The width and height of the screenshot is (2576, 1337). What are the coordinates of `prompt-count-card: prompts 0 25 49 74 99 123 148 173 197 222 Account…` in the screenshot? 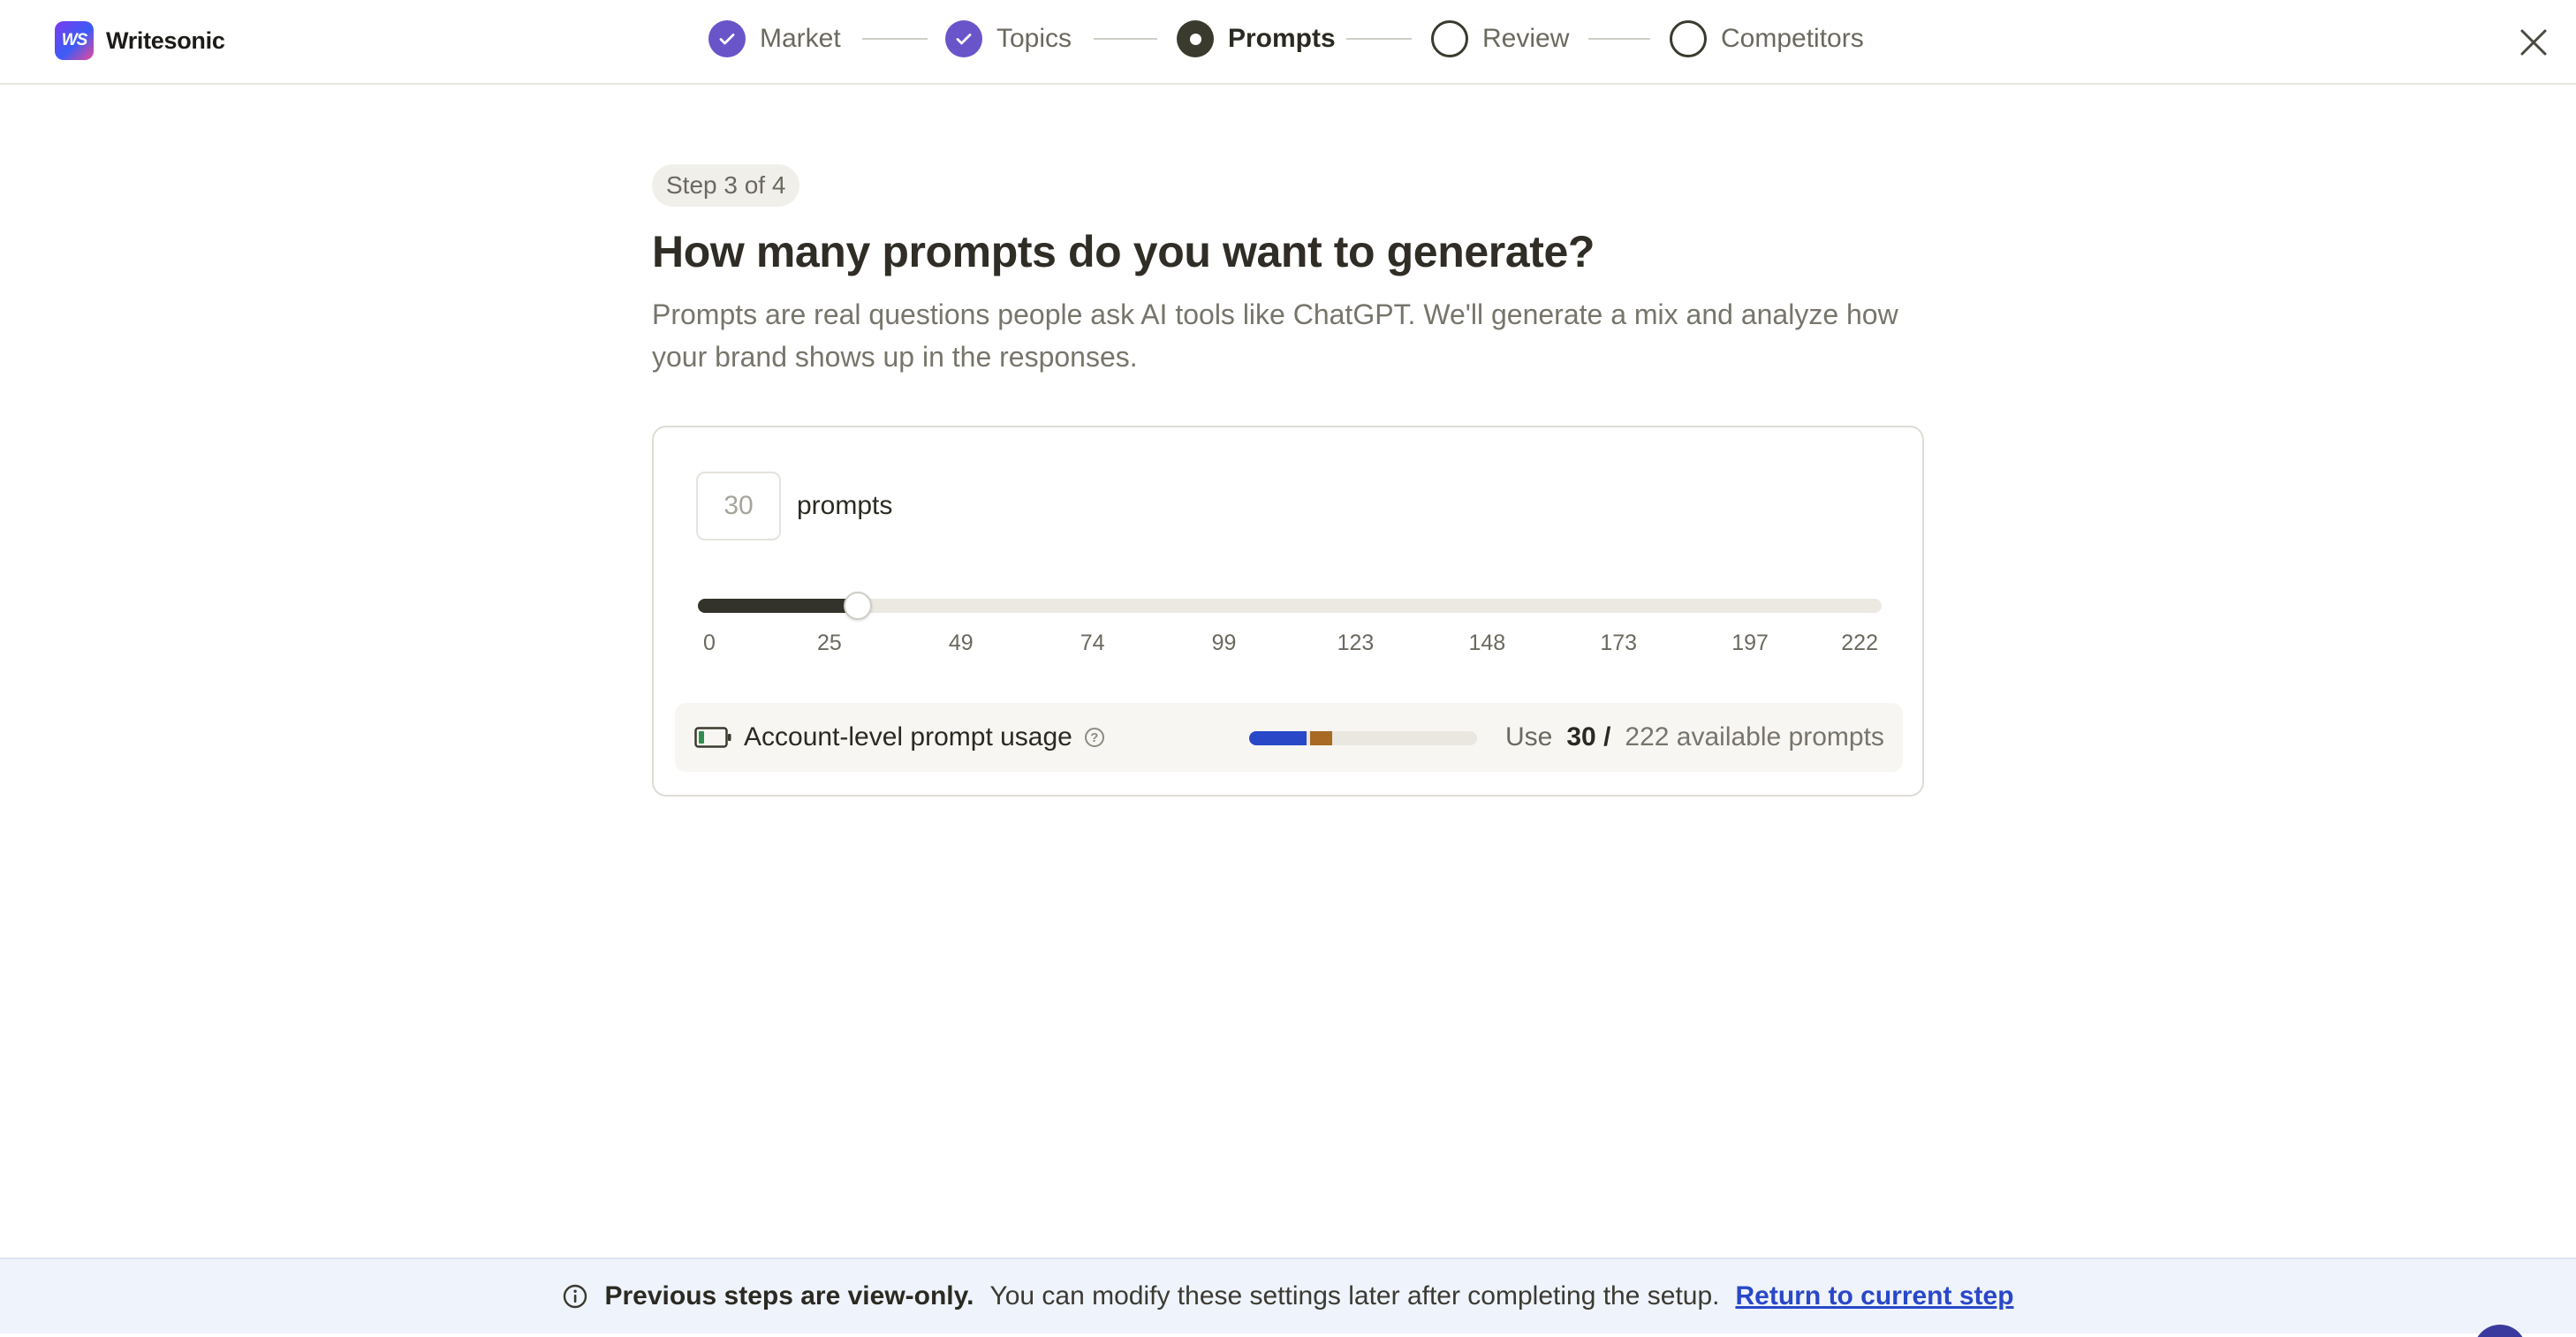 It's located at (1288, 611).